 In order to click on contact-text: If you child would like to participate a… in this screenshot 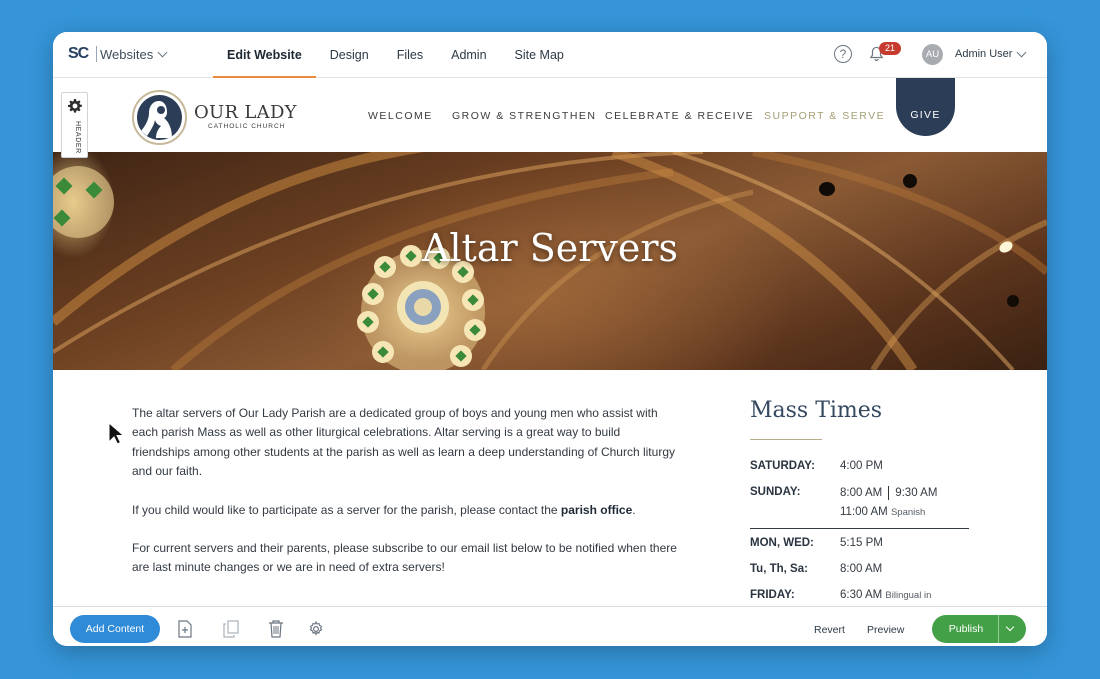, I will do `click(346, 510)`.